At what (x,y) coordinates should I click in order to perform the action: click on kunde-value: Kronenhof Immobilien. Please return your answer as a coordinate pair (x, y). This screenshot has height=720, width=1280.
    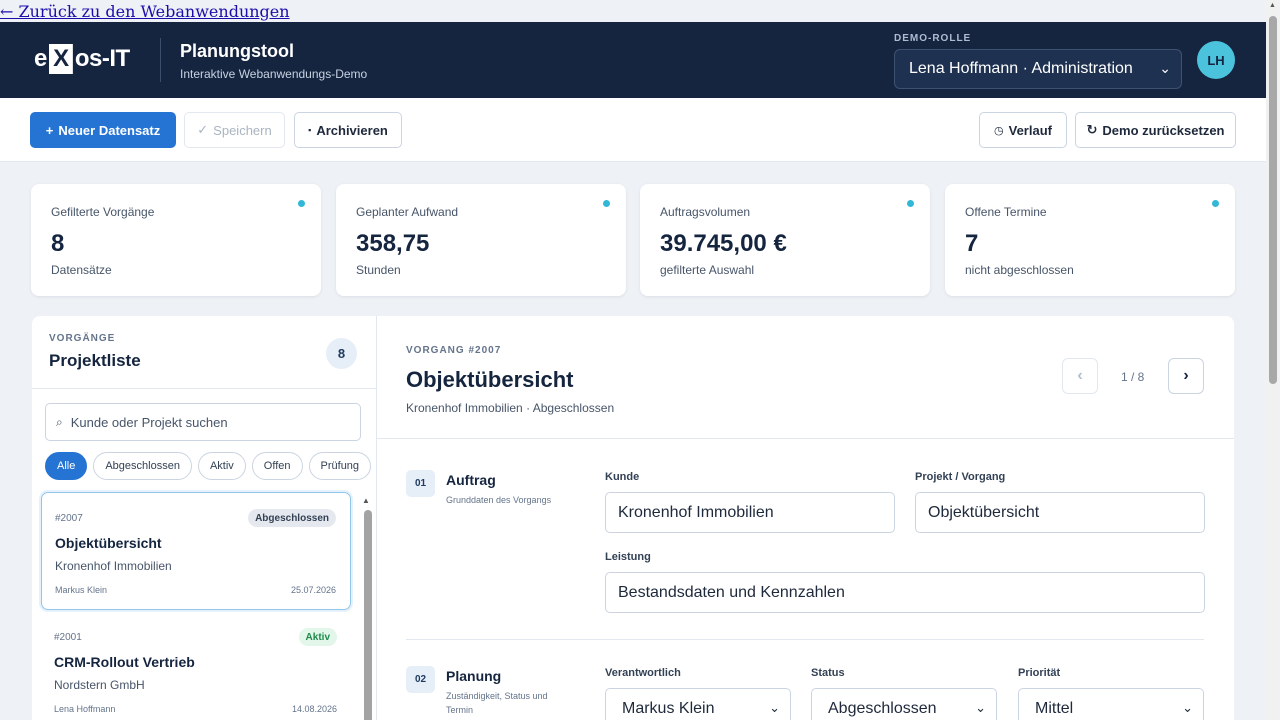
    Looking at the image, I should click on (696, 512).